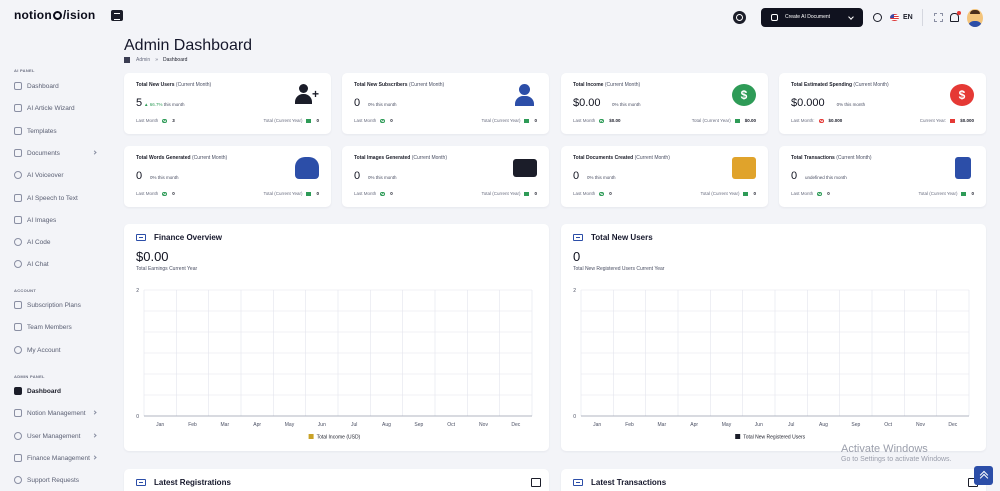 Image resolution: width=1000 pixels, height=491 pixels. I want to click on scroll-to-top-button, so click(983, 475).